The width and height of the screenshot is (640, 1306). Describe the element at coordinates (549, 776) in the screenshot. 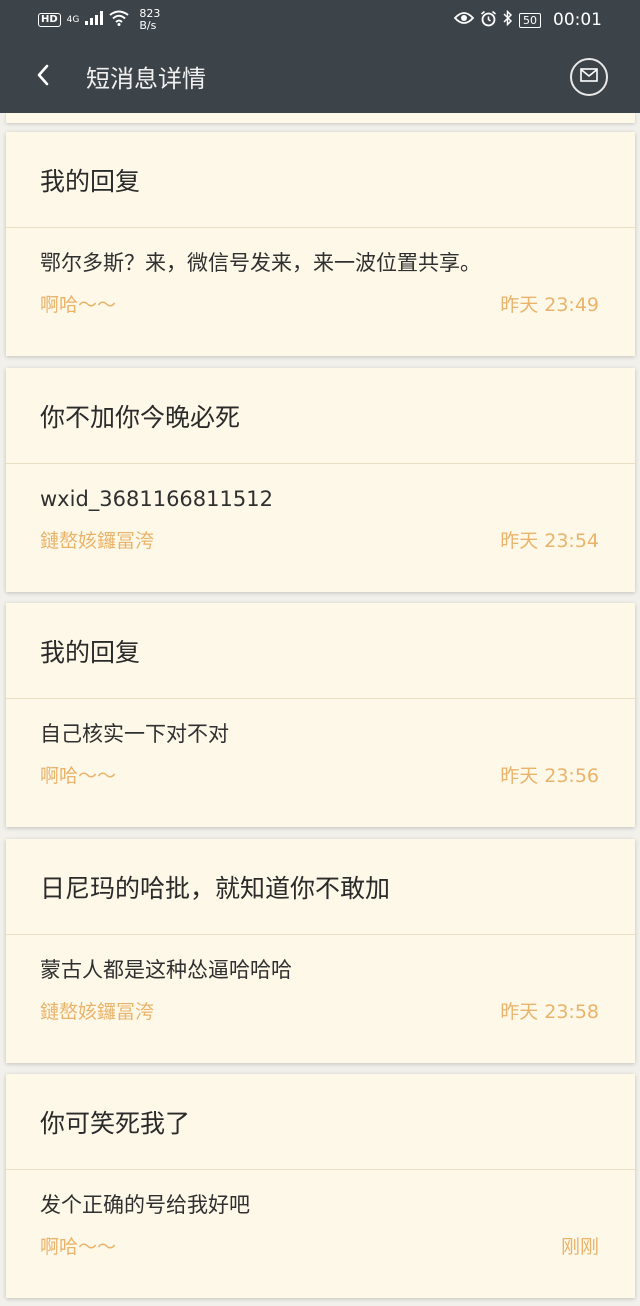

I see `message-time: 昨天 23:56` at that location.